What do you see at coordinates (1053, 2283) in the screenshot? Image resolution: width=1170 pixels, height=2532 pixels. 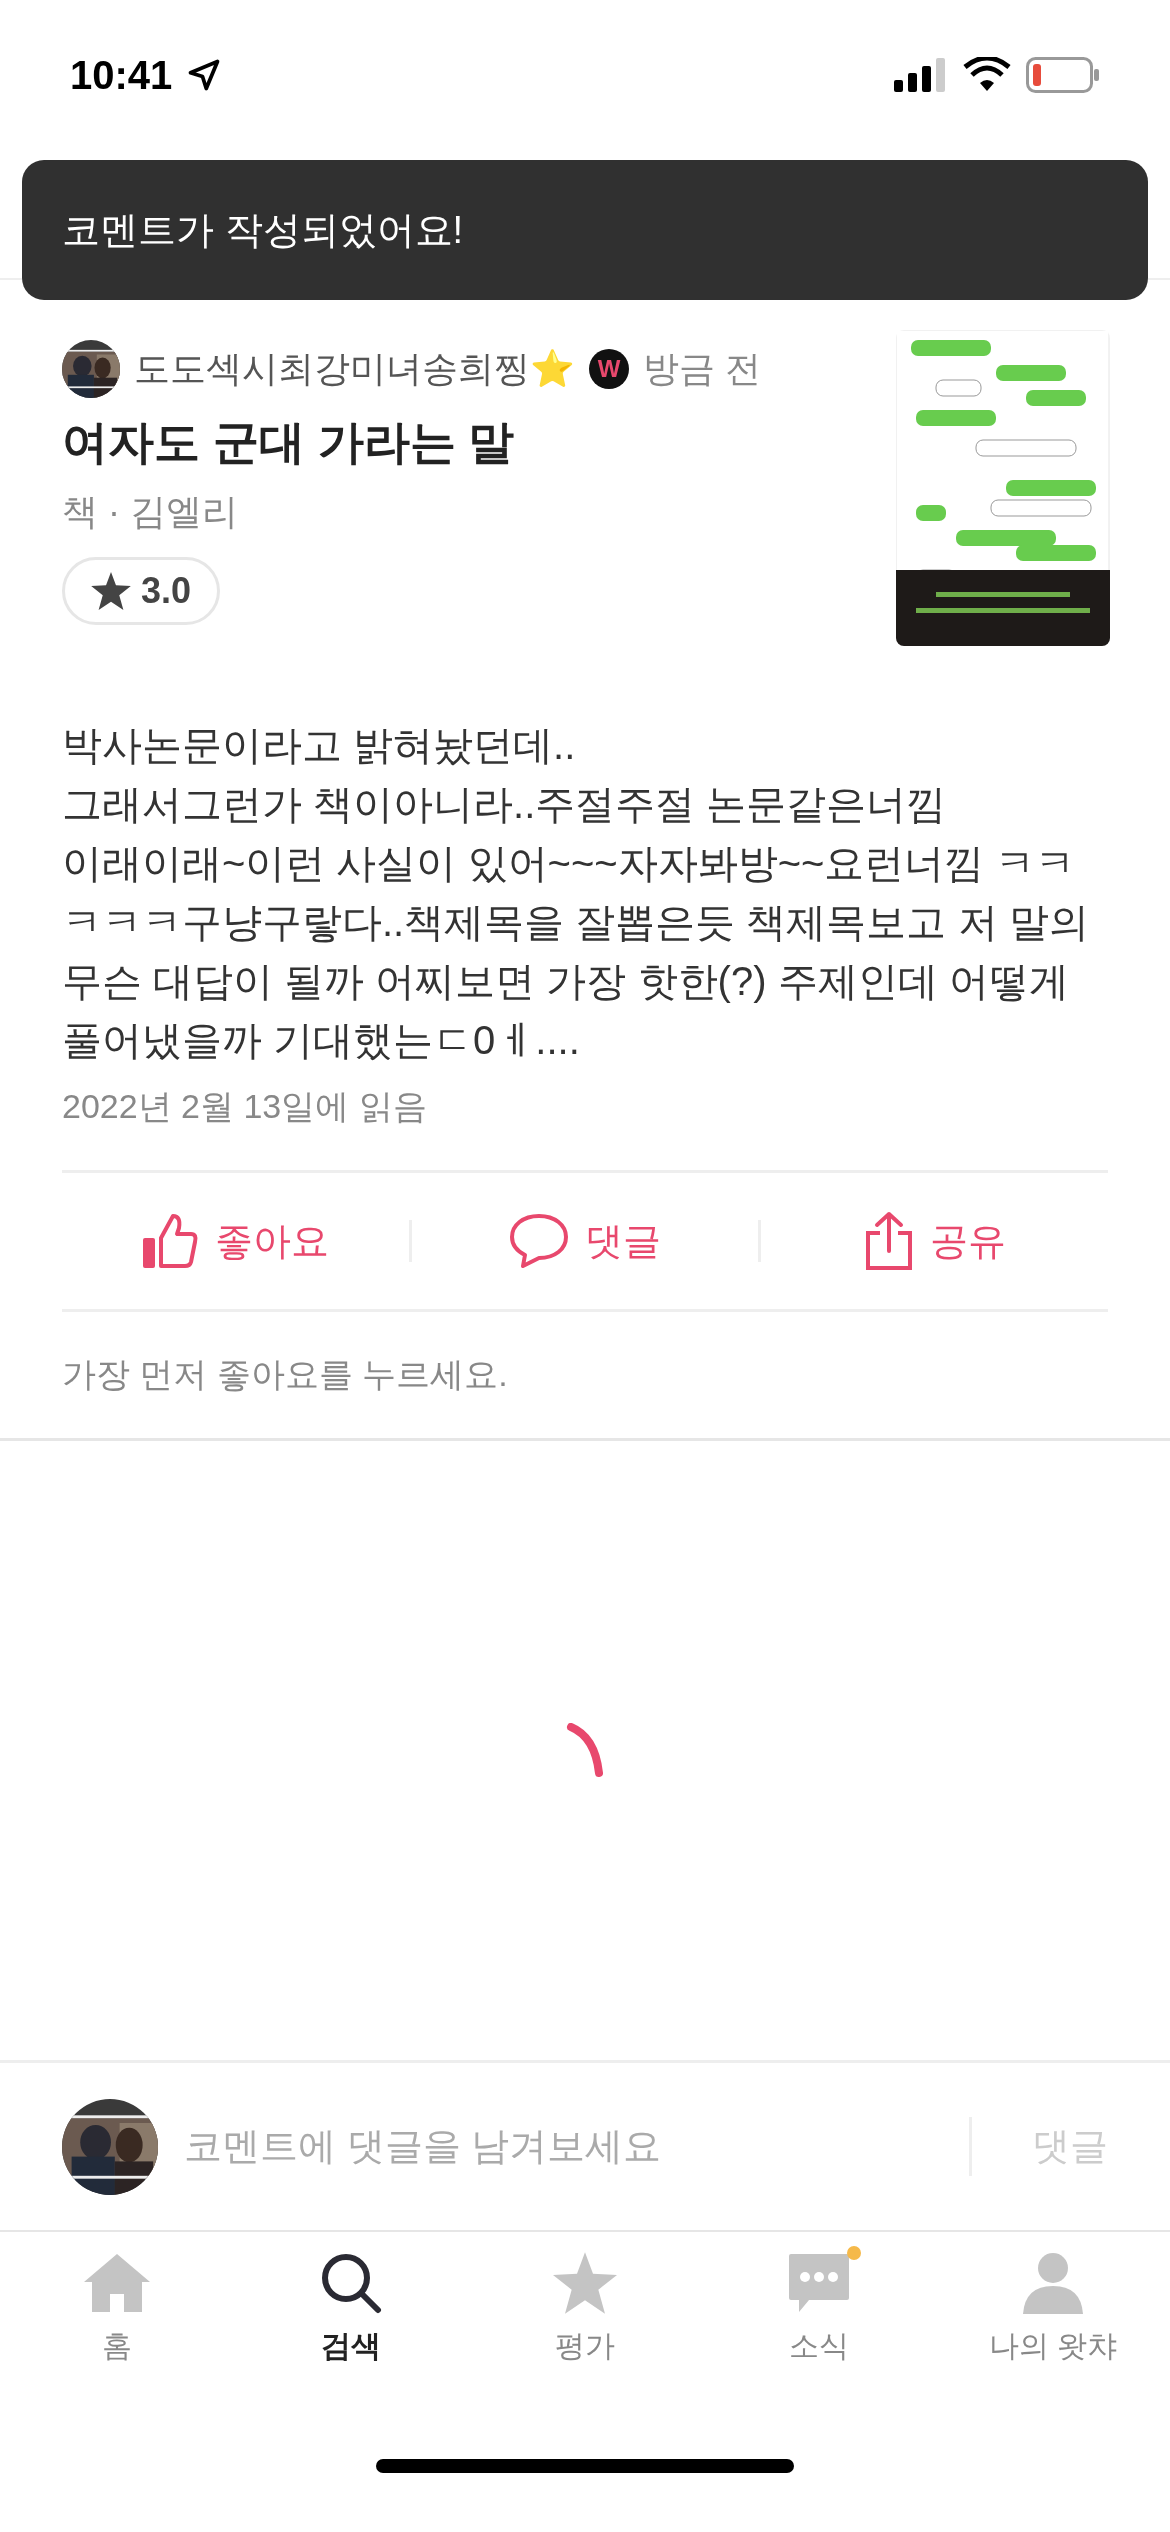 I see `person-icon` at bounding box center [1053, 2283].